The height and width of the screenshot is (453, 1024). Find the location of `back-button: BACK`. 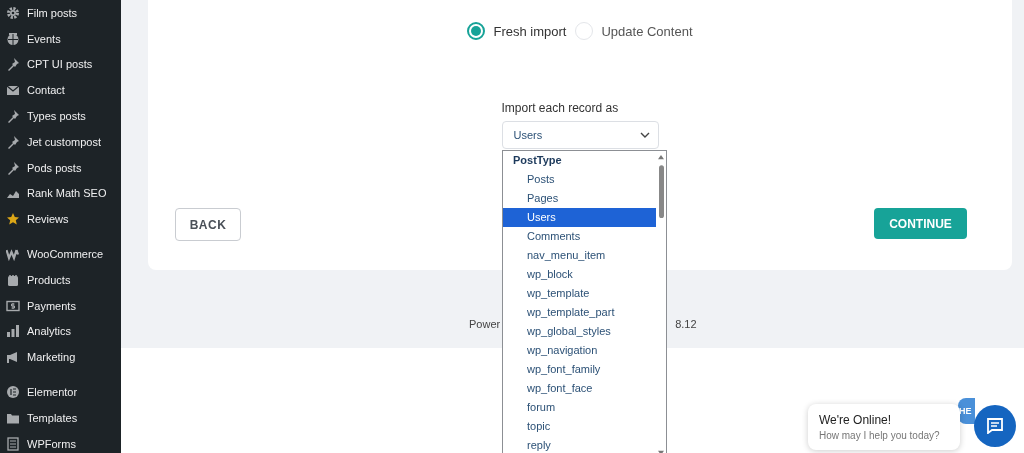

back-button: BACK is located at coordinates (208, 224).